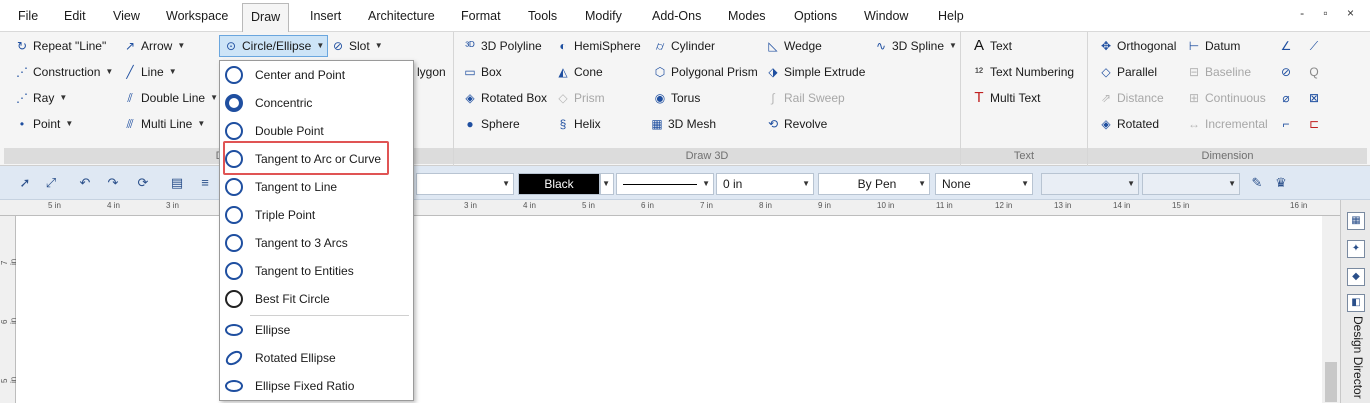 This screenshot has width=1370, height=403. What do you see at coordinates (815, 72) in the screenshot?
I see `simple-extrude-button: ⬗ Simple Extrude` at bounding box center [815, 72].